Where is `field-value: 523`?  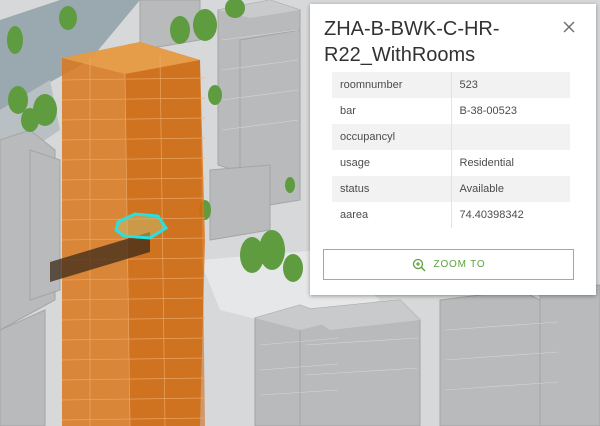 field-value: 523 is located at coordinates (510, 85).